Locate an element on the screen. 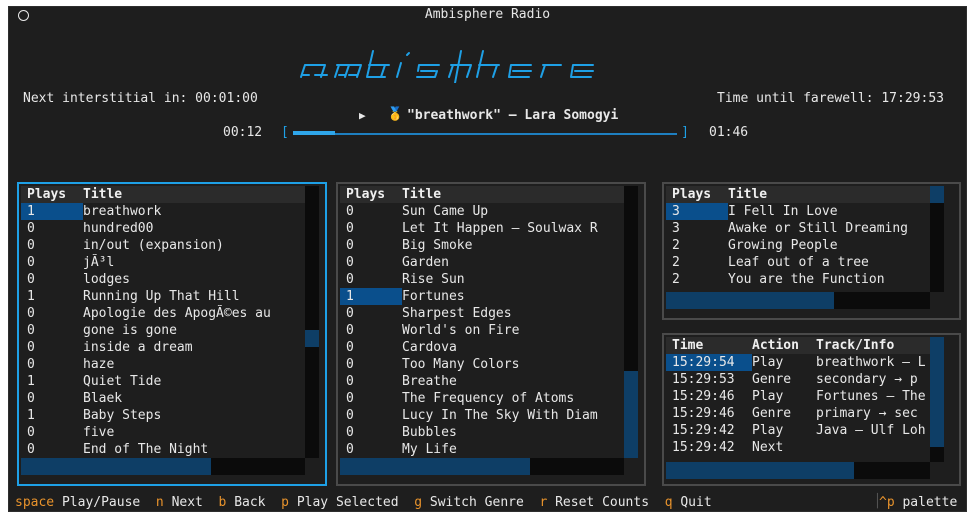 This screenshot has width=975, height=517. table-row: 15:29:53 Genre secondary → p is located at coordinates (798, 379).